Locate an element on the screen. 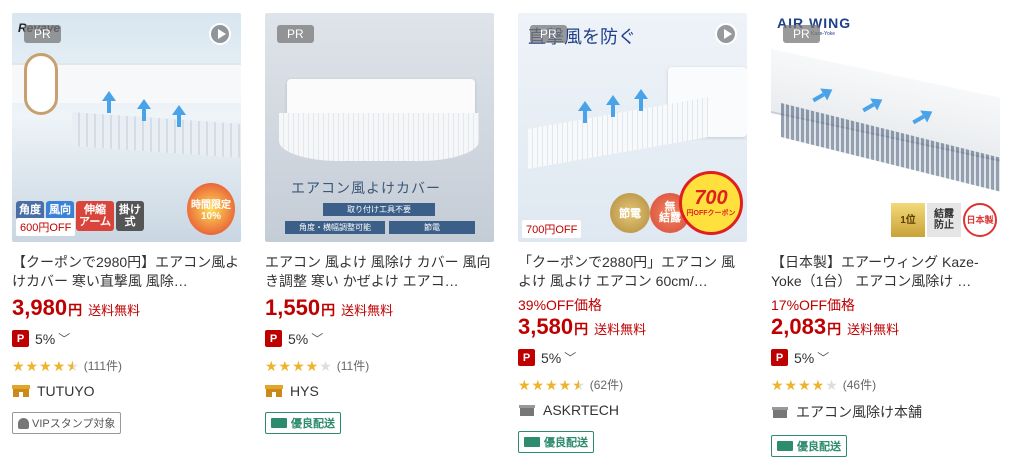  price-row: 1,550 円 送料無料 is located at coordinates (379, 308).